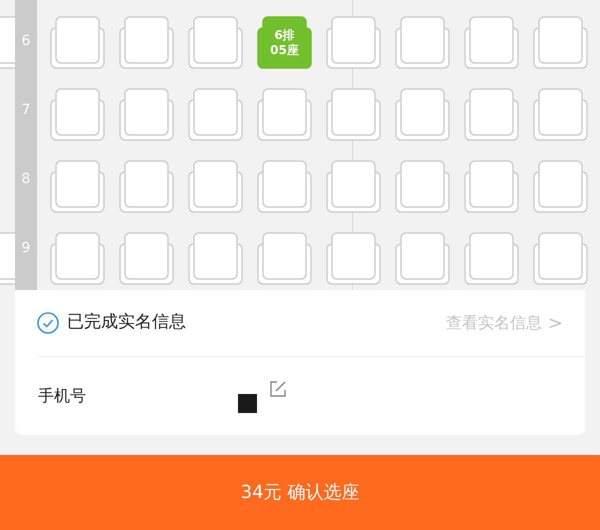  Describe the element at coordinates (126, 322) in the screenshot. I see `verification-status: 已完成实名信息` at that location.